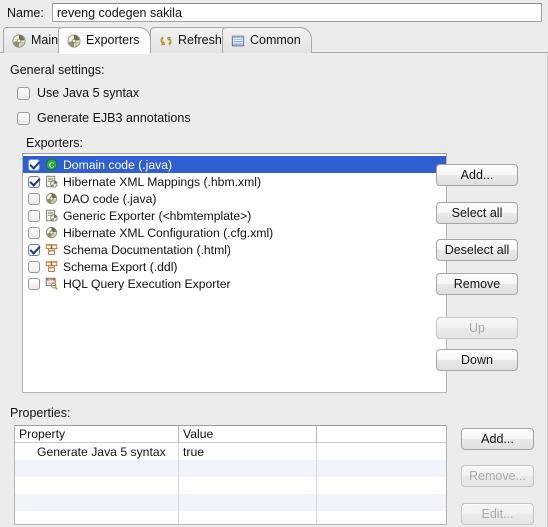  Describe the element at coordinates (248, 451) in the screenshot. I see `cell-value: true` at that location.